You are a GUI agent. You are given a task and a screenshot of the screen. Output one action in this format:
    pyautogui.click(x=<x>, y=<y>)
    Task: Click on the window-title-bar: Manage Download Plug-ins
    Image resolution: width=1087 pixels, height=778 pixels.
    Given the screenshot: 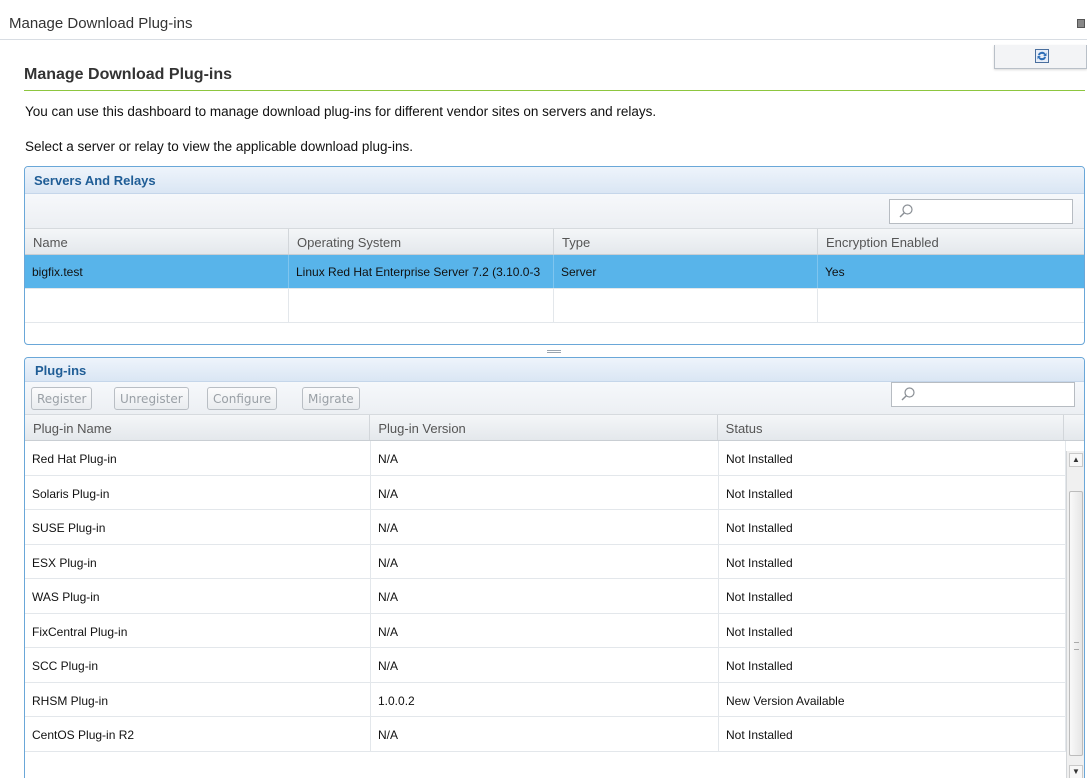 What is the action you would take?
    pyautogui.click(x=543, y=20)
    